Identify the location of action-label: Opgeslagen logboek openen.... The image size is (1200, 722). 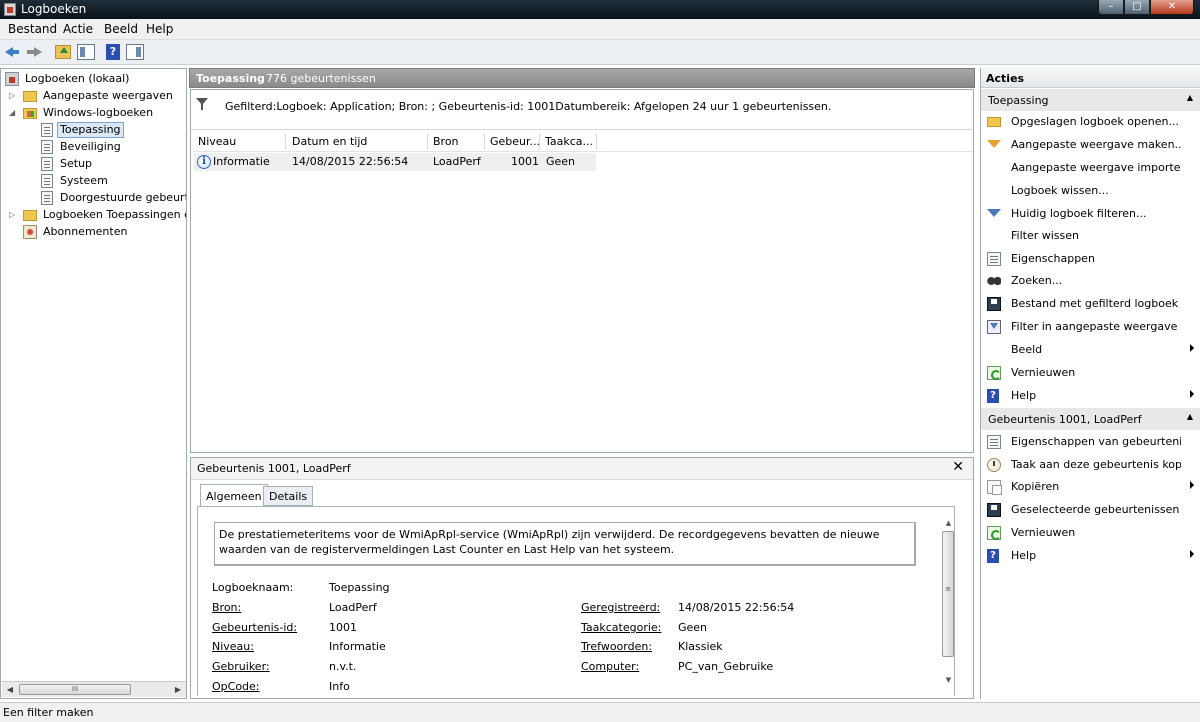
(1095, 121).